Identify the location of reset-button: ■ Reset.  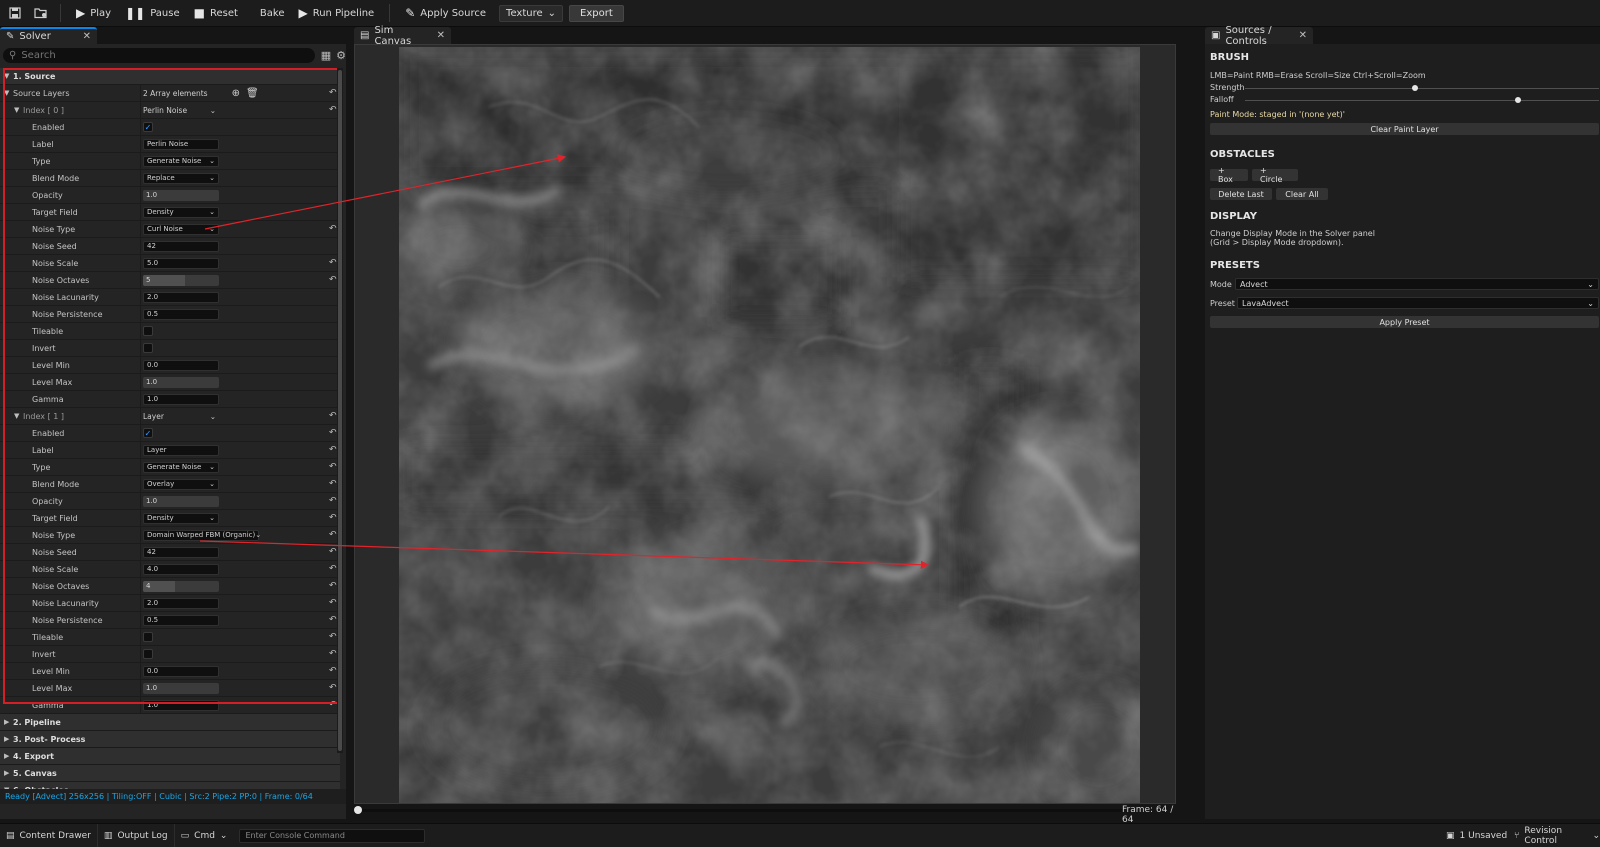
(216, 13).